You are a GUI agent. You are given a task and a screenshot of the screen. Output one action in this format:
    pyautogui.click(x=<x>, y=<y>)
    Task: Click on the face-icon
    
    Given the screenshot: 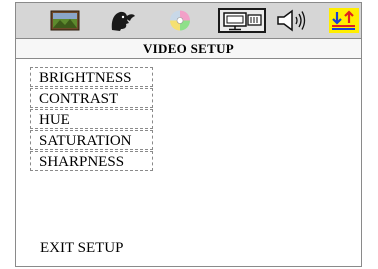 What is the action you would take?
    pyautogui.click(x=122, y=20)
    